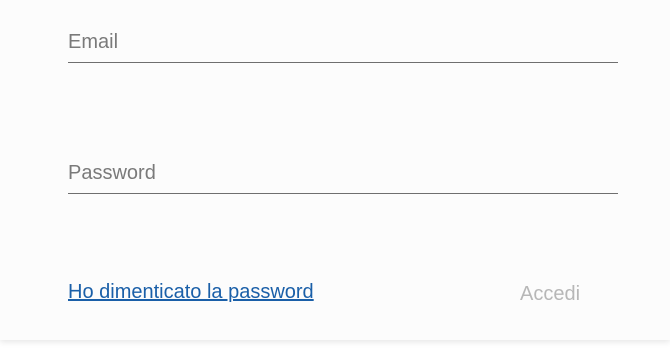 This screenshot has width=670, height=352. I want to click on password-input, so click(343, 178).